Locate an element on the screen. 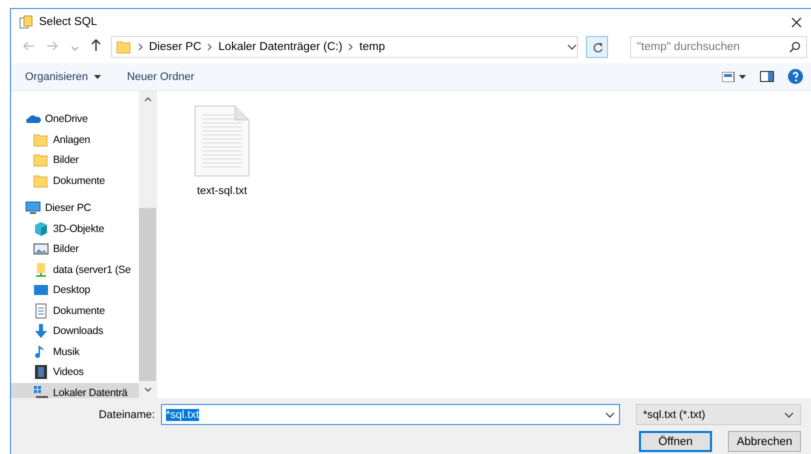  application-icon is located at coordinates (26, 22).